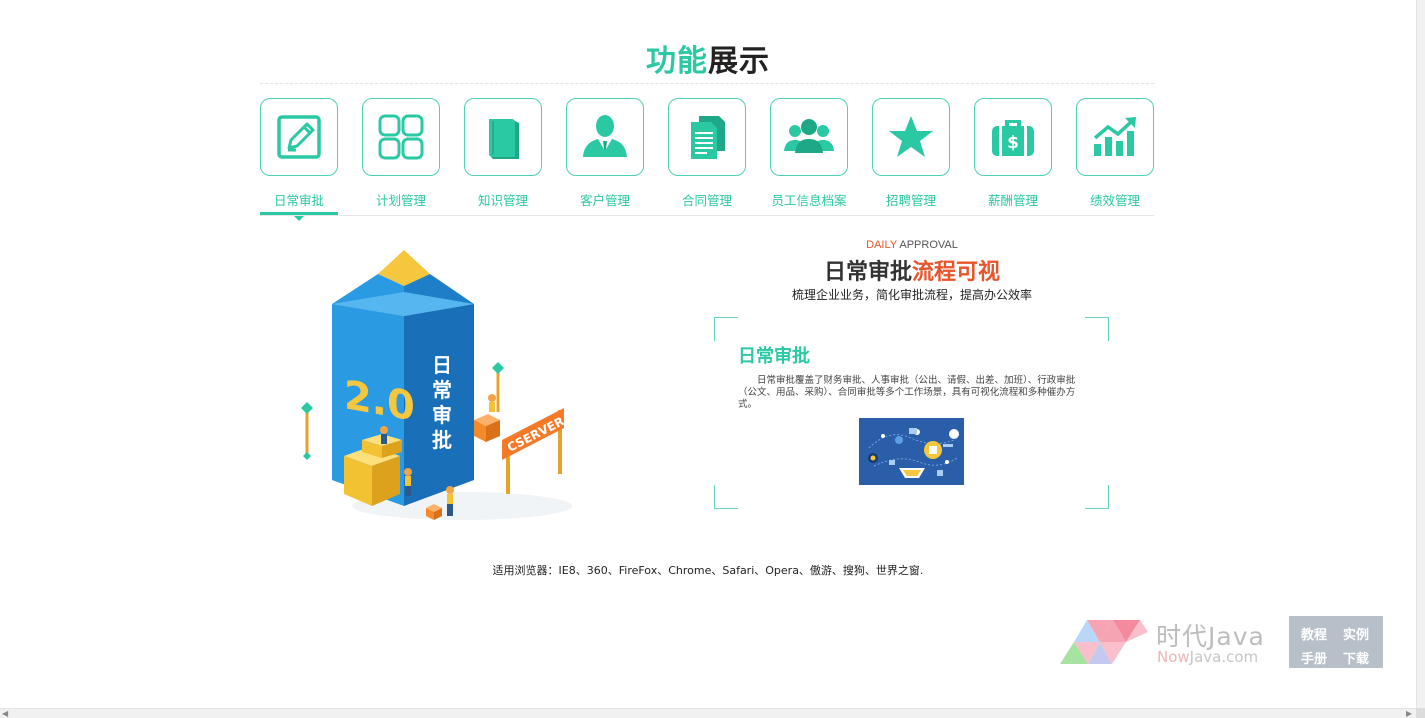  Describe the element at coordinates (1224, 657) in the screenshot. I see `watermark-brand-domain: Java.com` at that location.